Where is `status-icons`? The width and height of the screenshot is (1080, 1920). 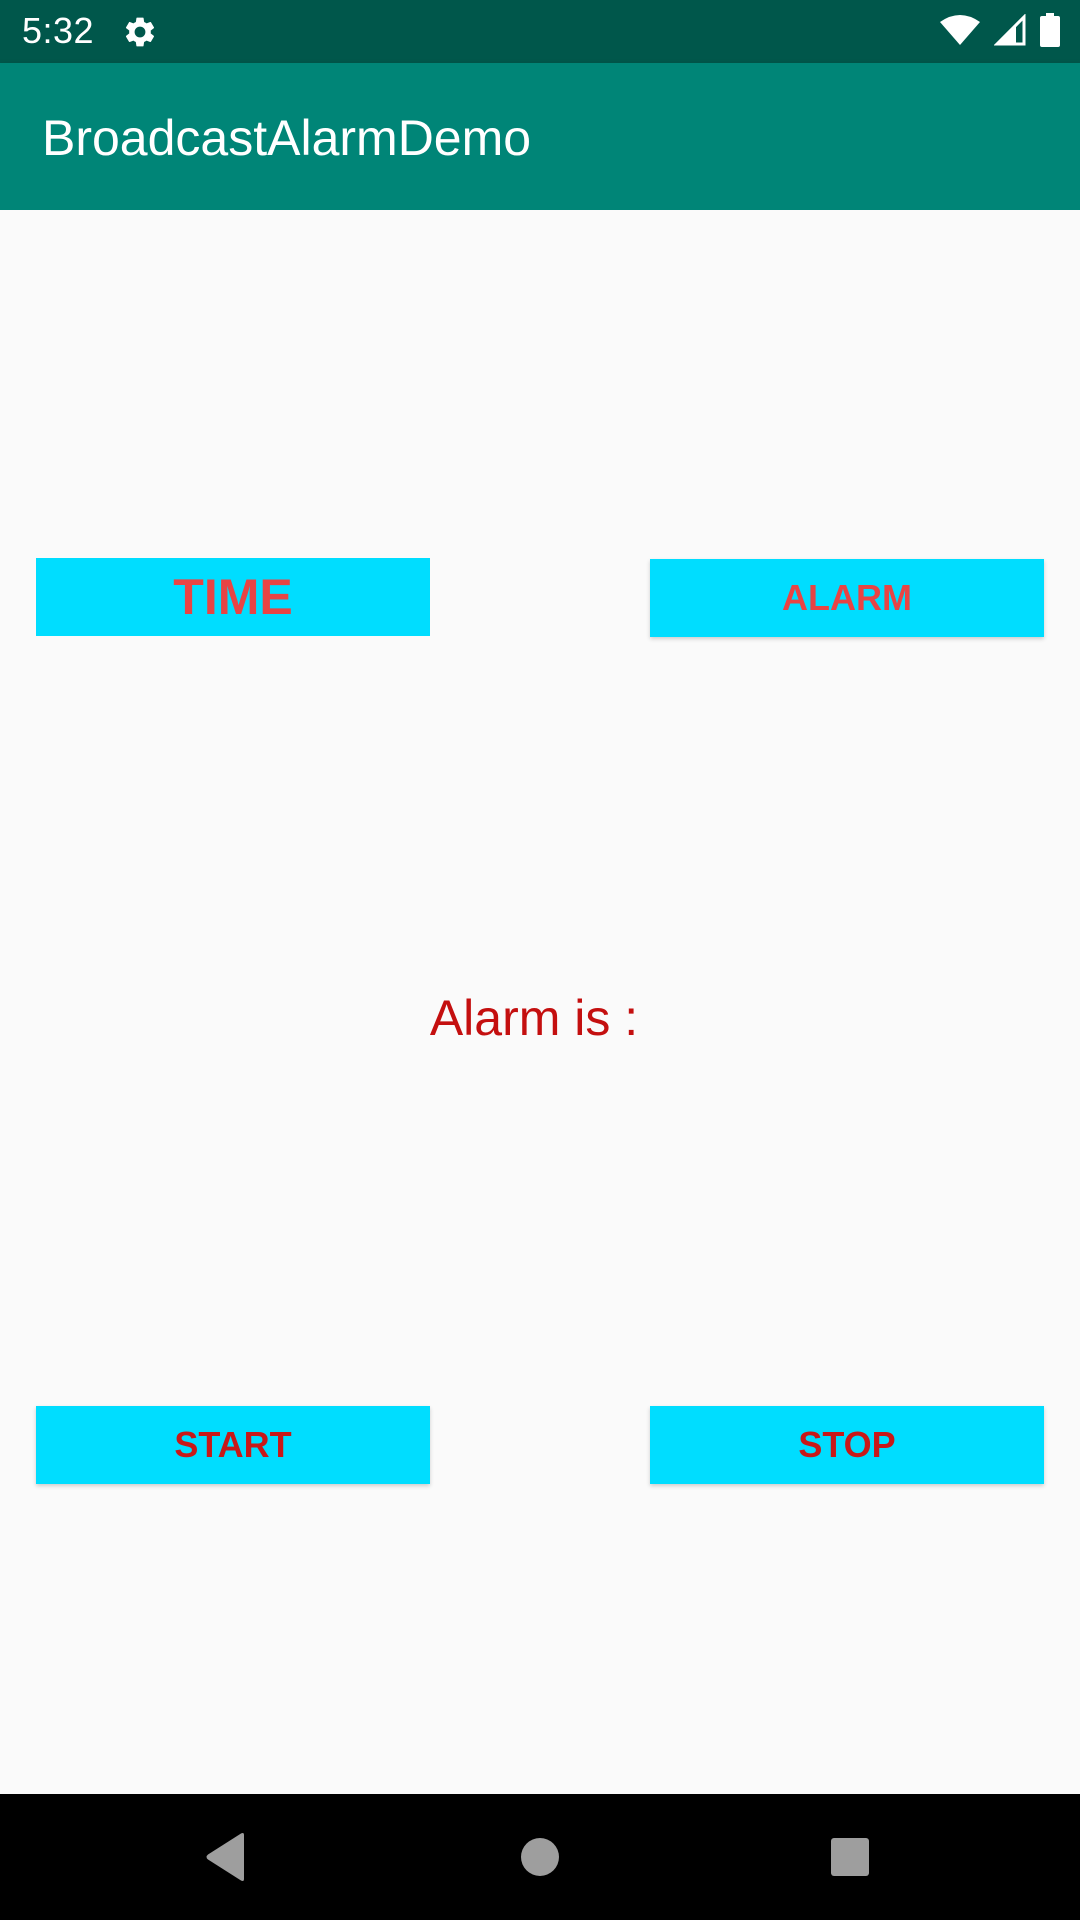
status-icons is located at coordinates (1000, 32).